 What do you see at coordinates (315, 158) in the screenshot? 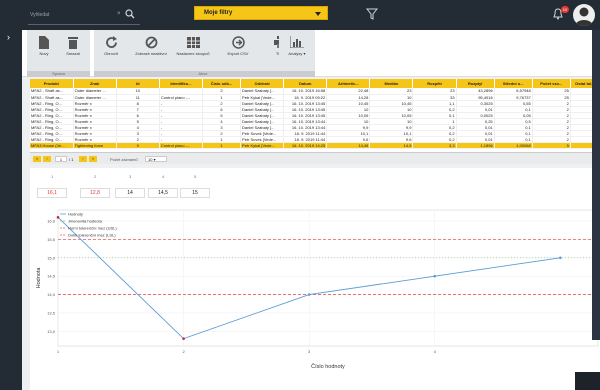
I see `pager: « ‹ 1 / 1 › » Počet záznamů 10 ▾` at bounding box center [315, 158].